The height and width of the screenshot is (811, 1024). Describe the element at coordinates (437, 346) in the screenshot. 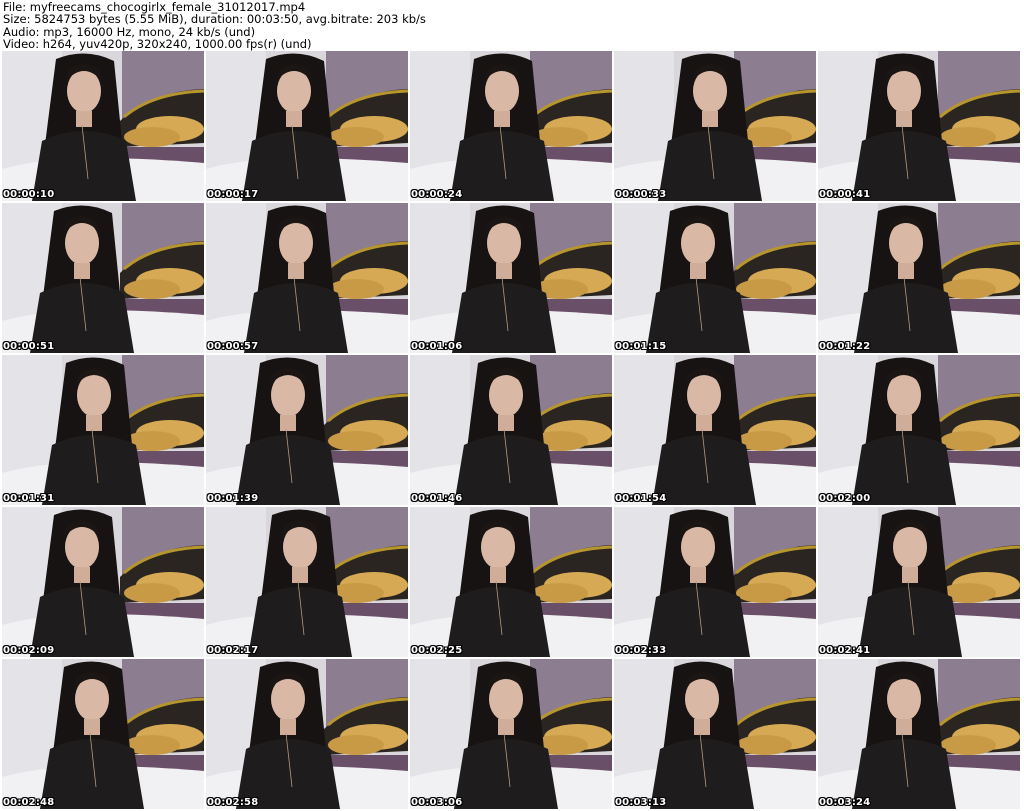

I see `thumbnail-timestamp: 00:01:06` at that location.